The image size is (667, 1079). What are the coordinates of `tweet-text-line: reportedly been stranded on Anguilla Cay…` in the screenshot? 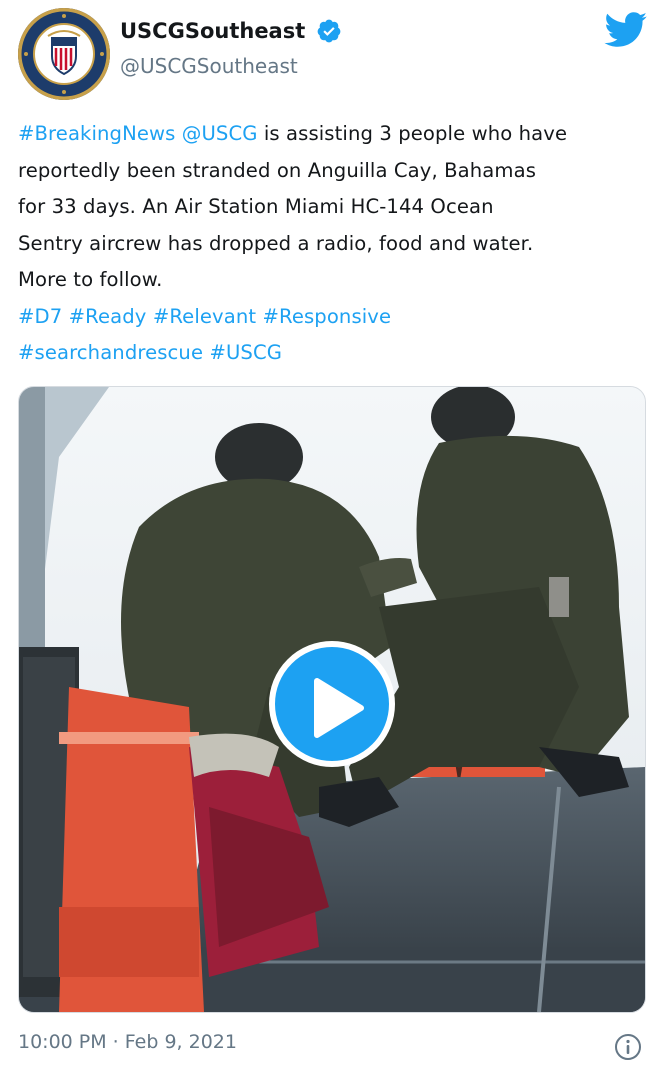 It's located at (333, 171).